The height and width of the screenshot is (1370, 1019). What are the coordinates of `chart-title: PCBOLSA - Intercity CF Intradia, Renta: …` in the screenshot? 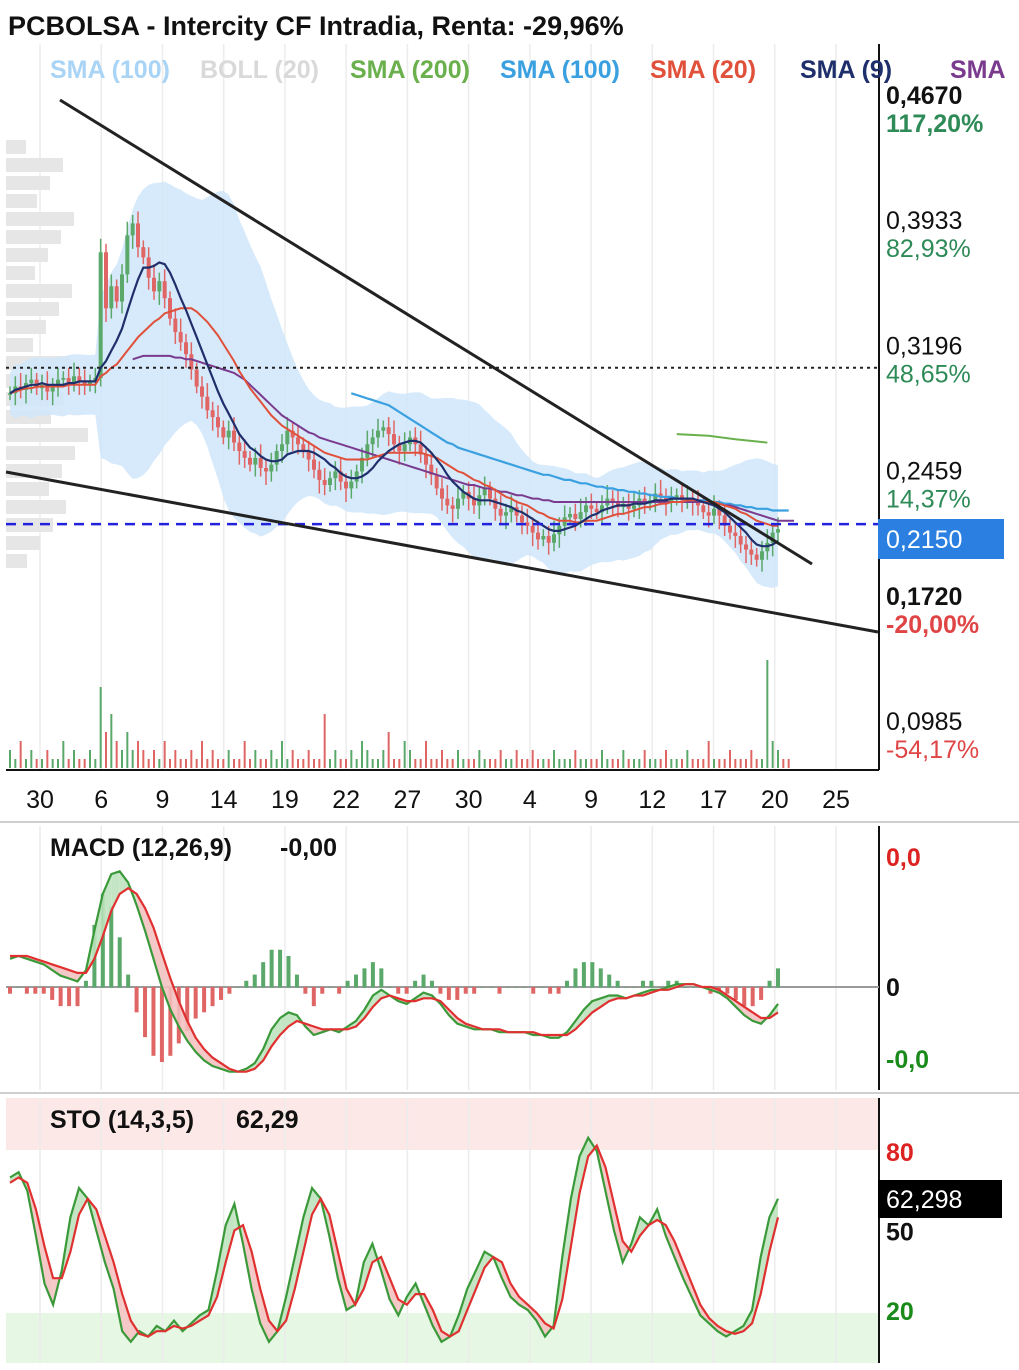 It's located at (316, 26).